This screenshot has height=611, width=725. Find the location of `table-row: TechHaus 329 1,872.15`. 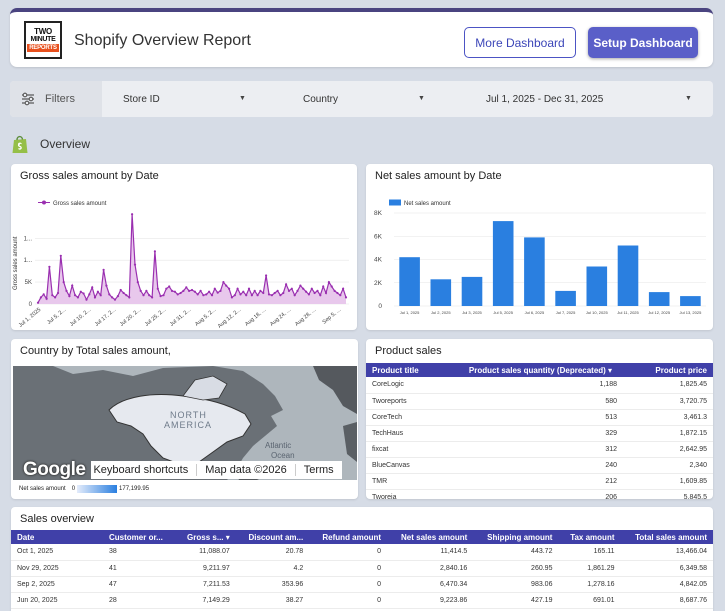

table-row: TechHaus 329 1,872.15 is located at coordinates (539, 433).